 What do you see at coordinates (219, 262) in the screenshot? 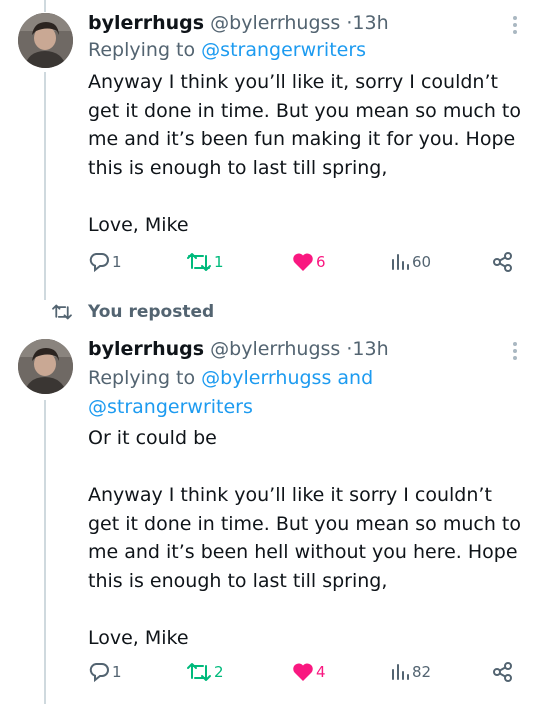
I see `repost-count: 1` at bounding box center [219, 262].